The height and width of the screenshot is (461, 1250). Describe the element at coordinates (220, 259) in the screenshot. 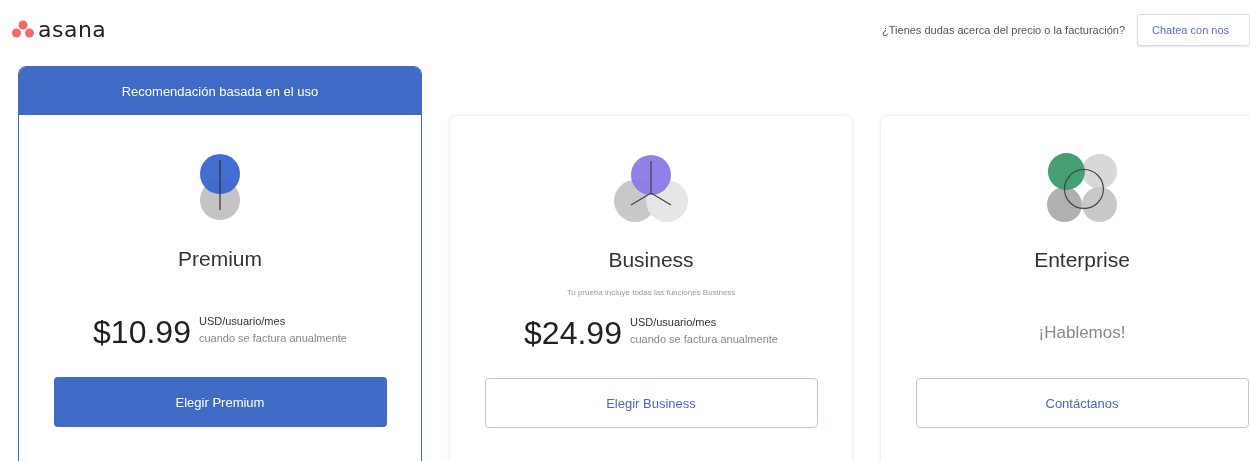

I see `plan-name: Premium` at that location.